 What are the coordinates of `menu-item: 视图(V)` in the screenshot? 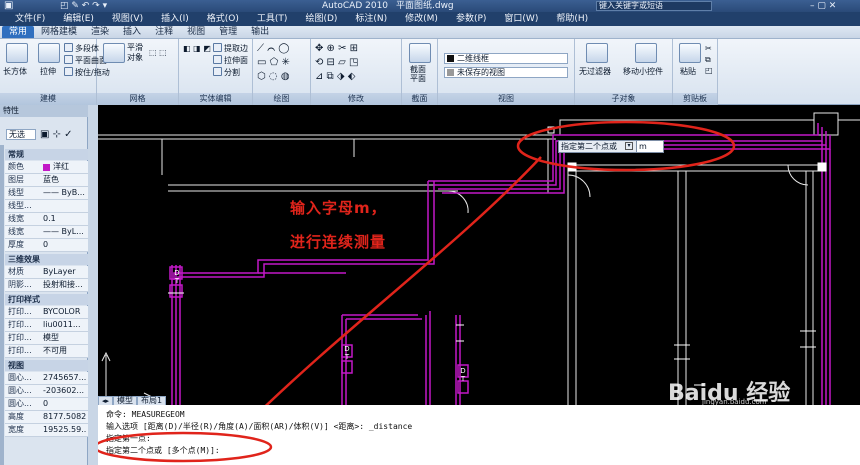 It's located at (127, 19).